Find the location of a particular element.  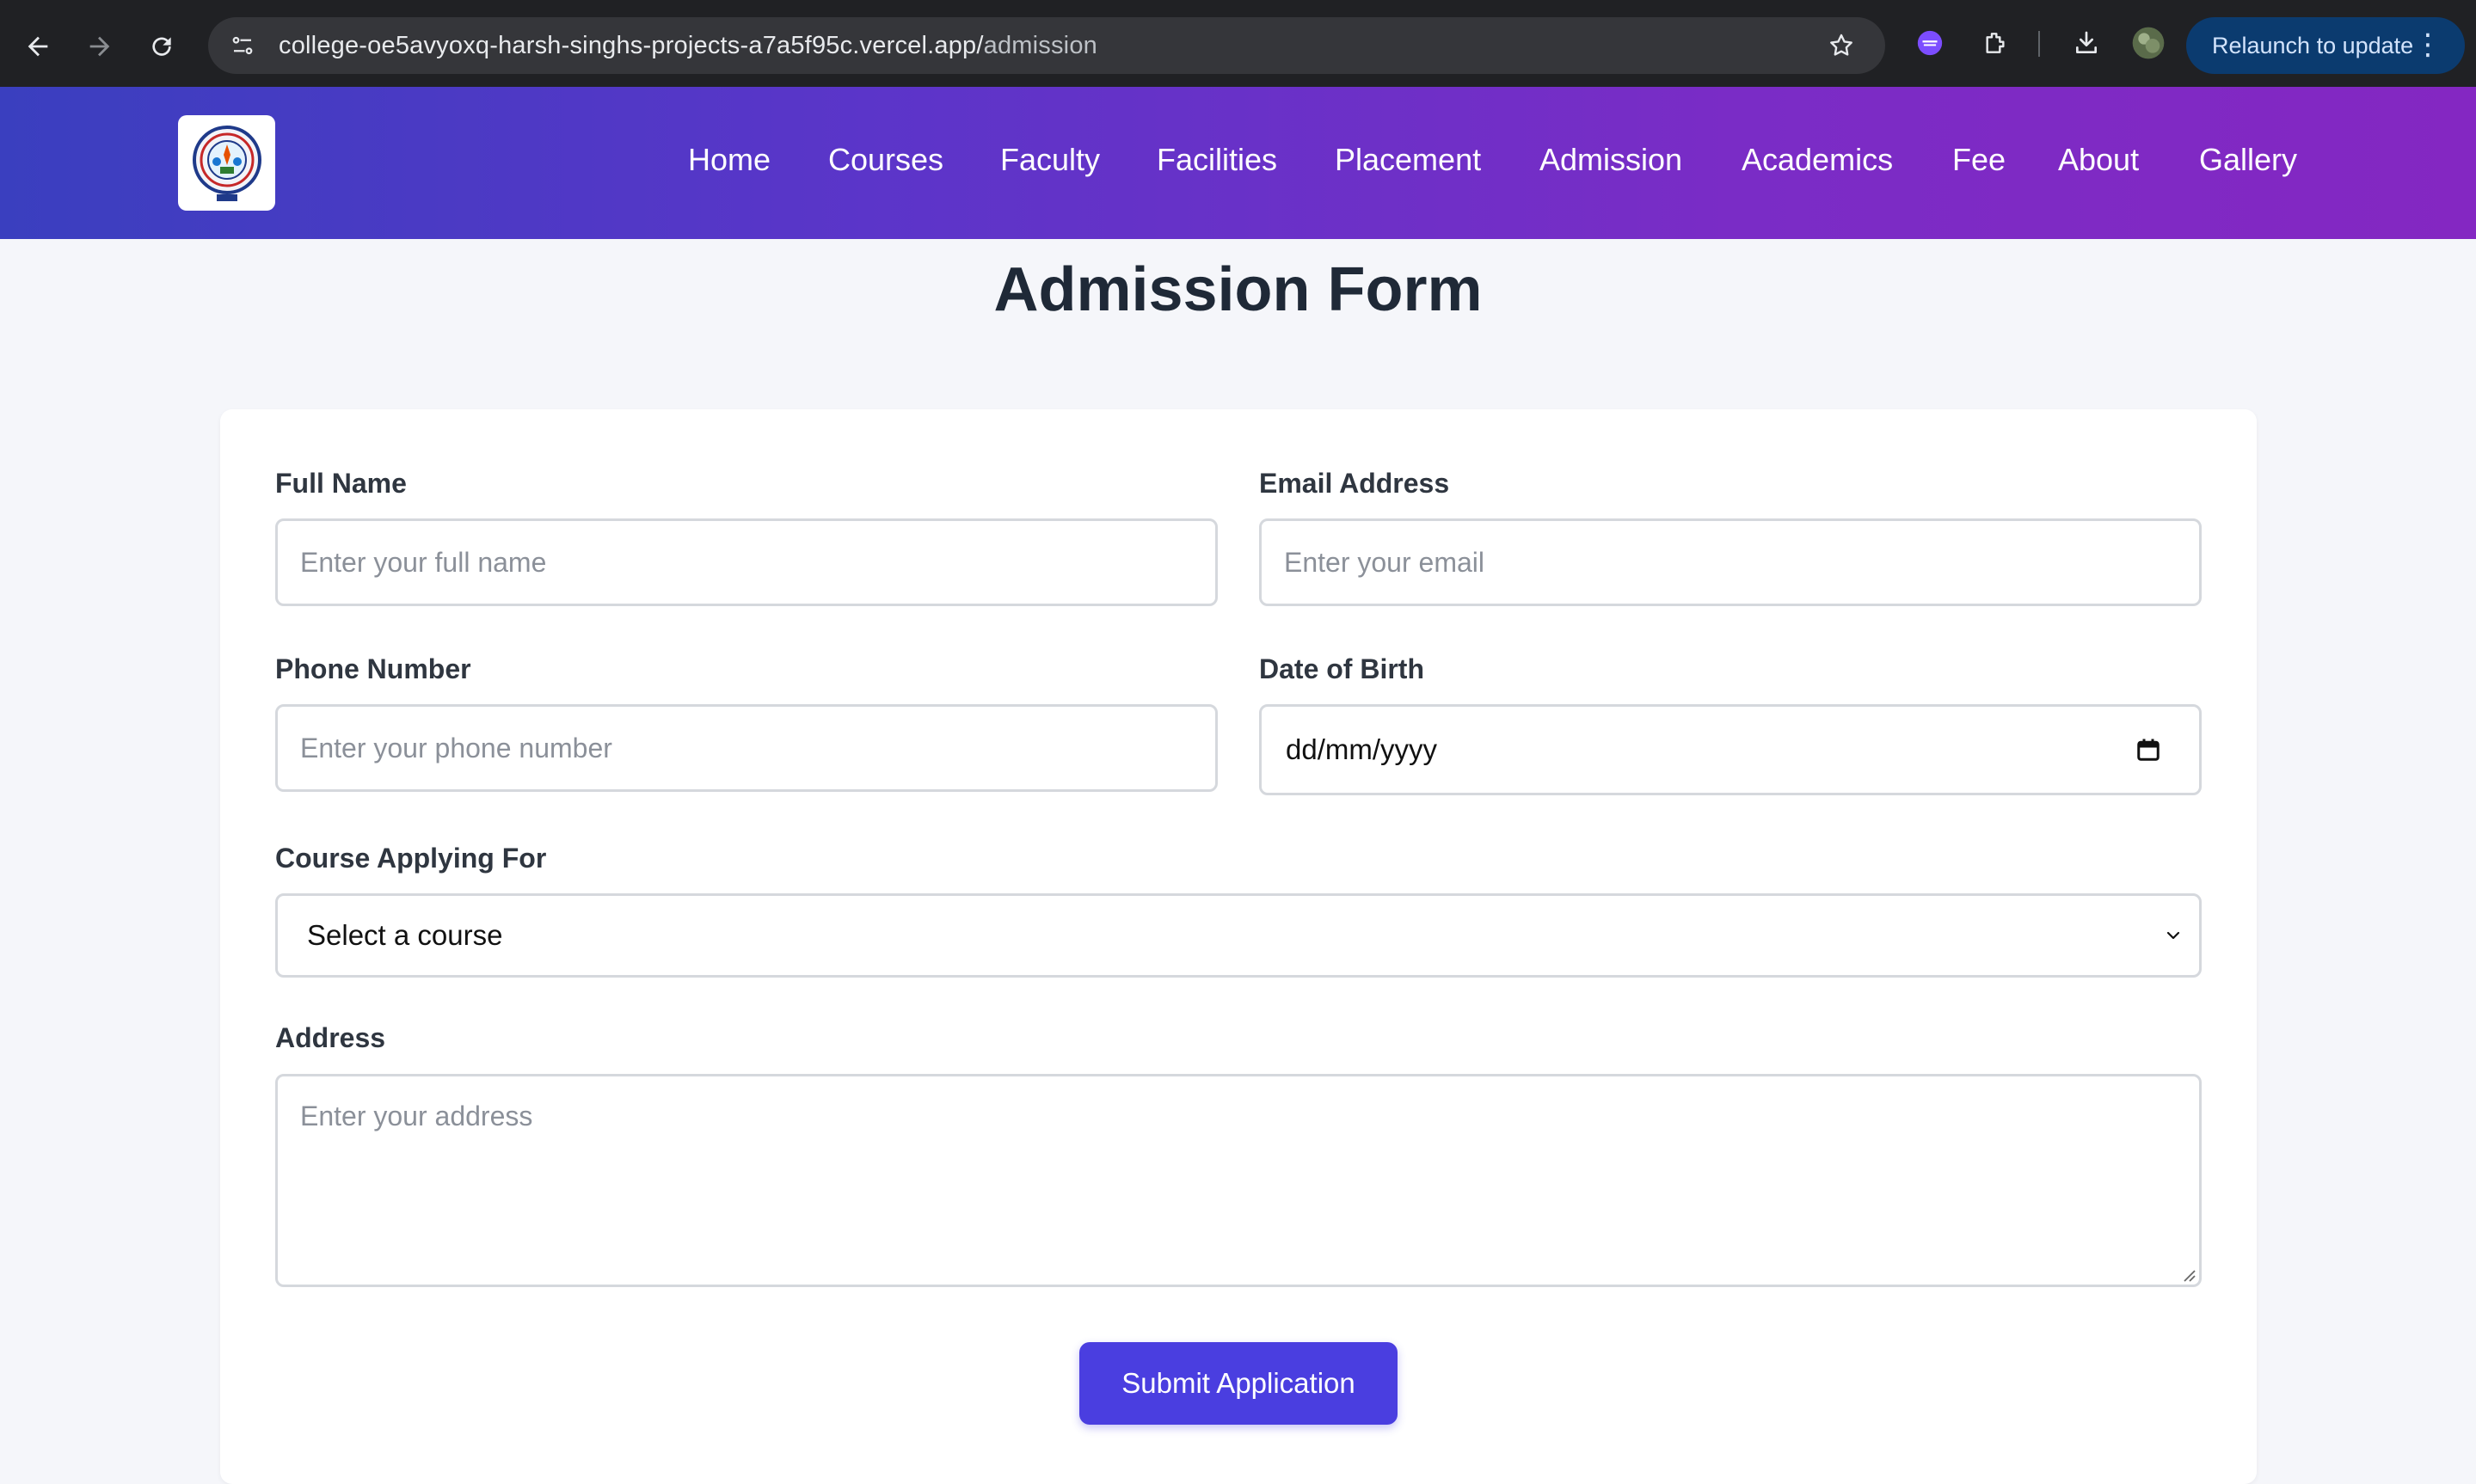

nav-facilities: Facilities is located at coordinates (1217, 160).